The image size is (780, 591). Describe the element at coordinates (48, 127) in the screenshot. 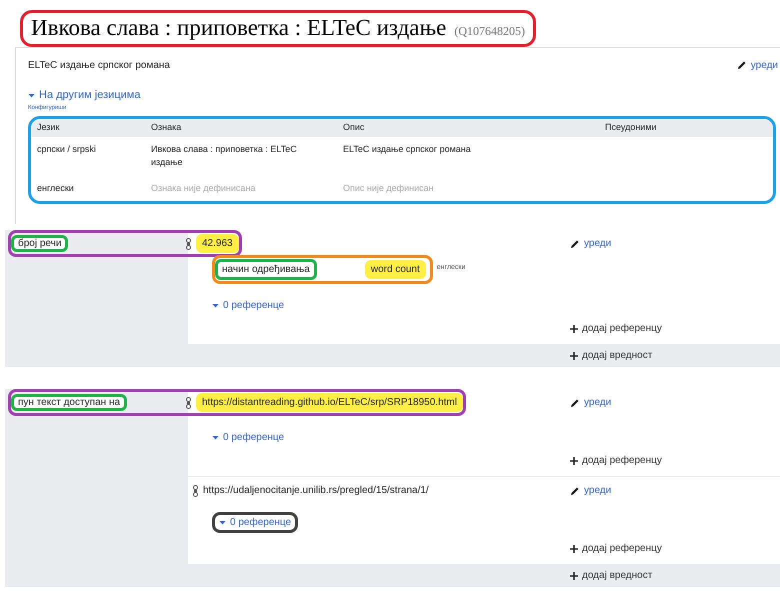

I see `column-header: Језик` at that location.